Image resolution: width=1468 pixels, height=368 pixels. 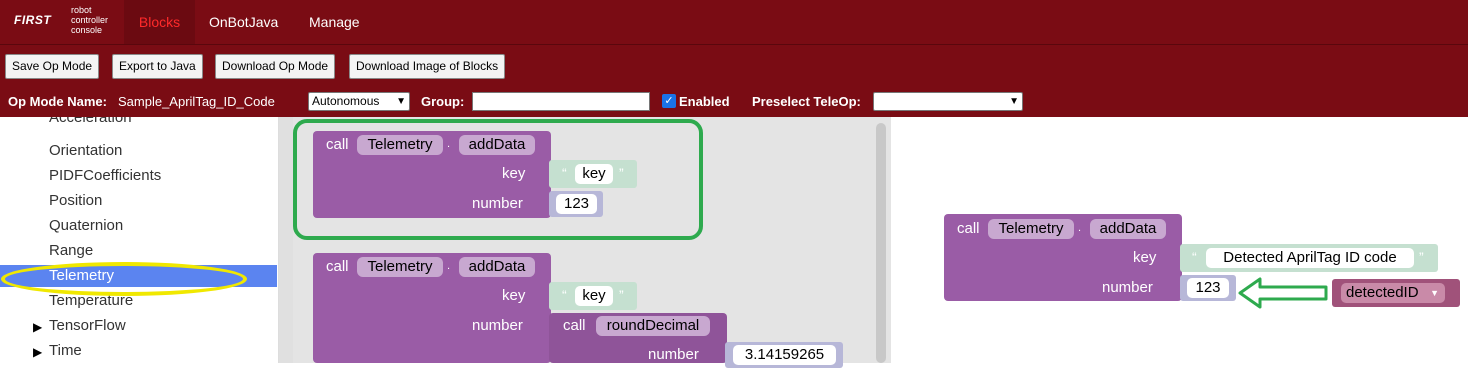 What do you see at coordinates (90, 20) in the screenshot?
I see `brand-subtitle: robot controller console` at bounding box center [90, 20].